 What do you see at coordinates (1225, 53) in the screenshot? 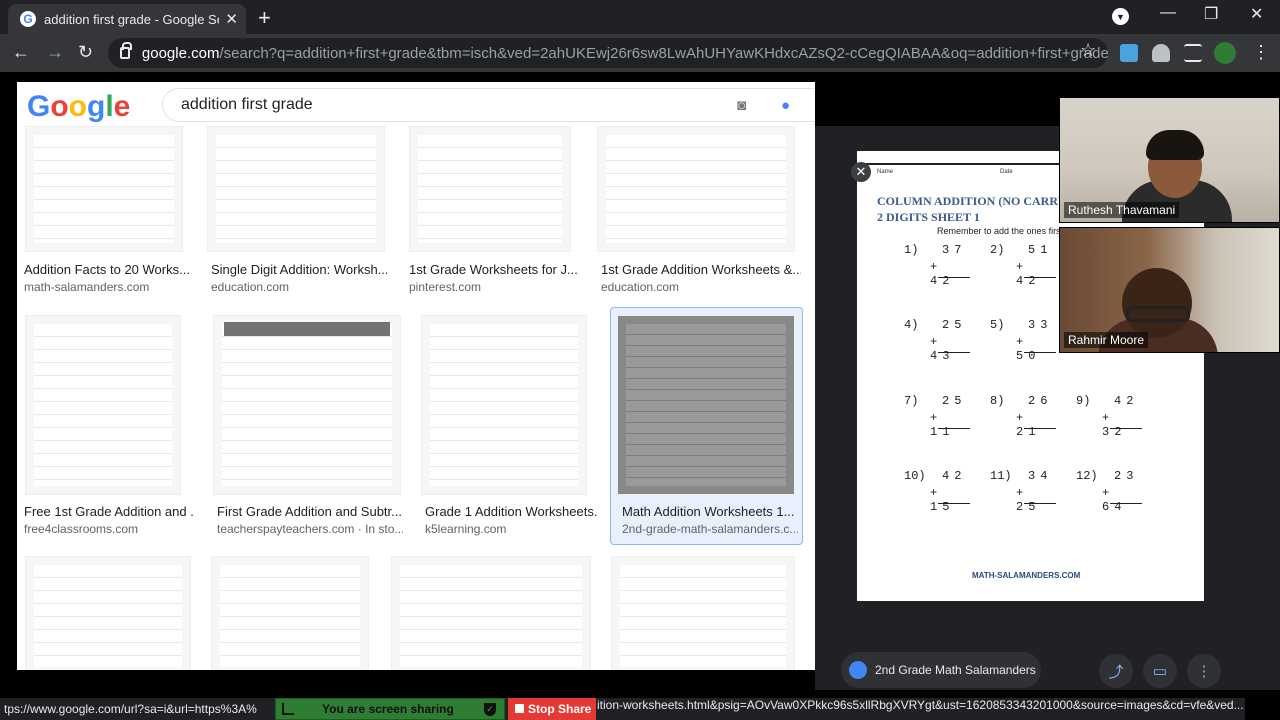
I see `avatar` at bounding box center [1225, 53].